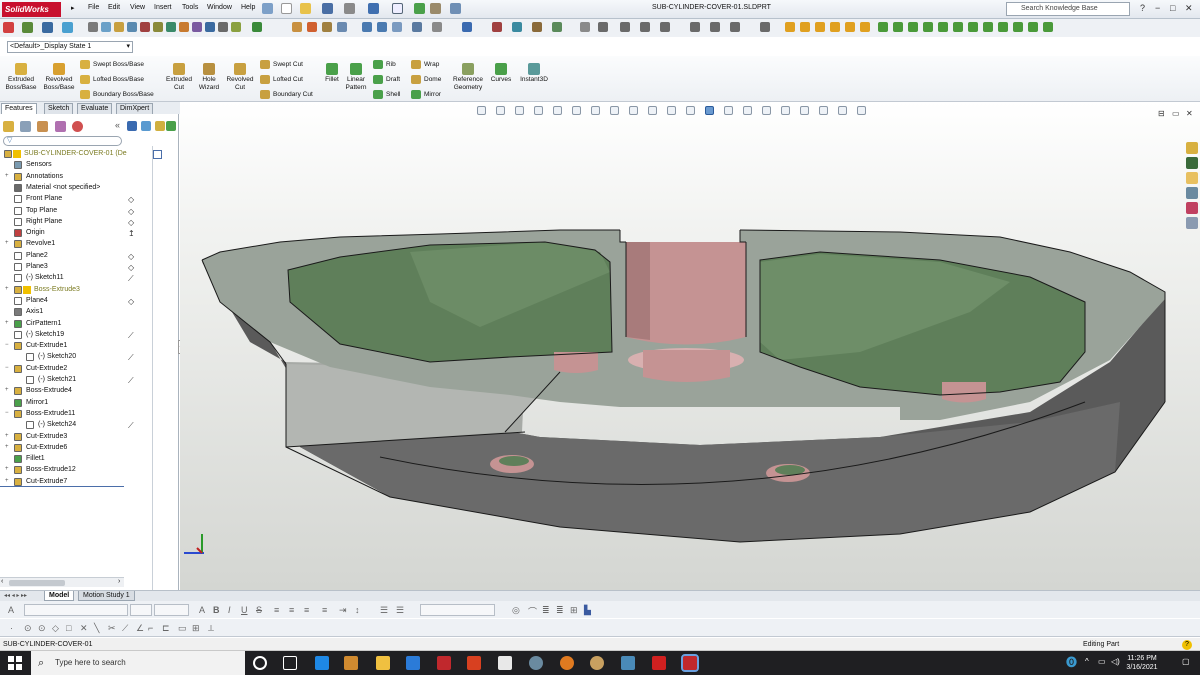 The image size is (1200, 675). I want to click on line-thickness-icon: ≣, so click(560, 610).